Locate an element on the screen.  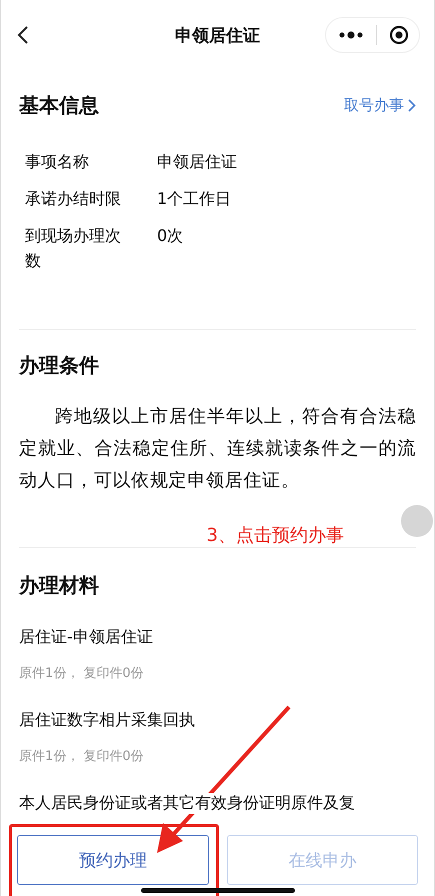
material-name: 本人居民身份证或者其它有效身份证明原件及复 is located at coordinates (187, 803).